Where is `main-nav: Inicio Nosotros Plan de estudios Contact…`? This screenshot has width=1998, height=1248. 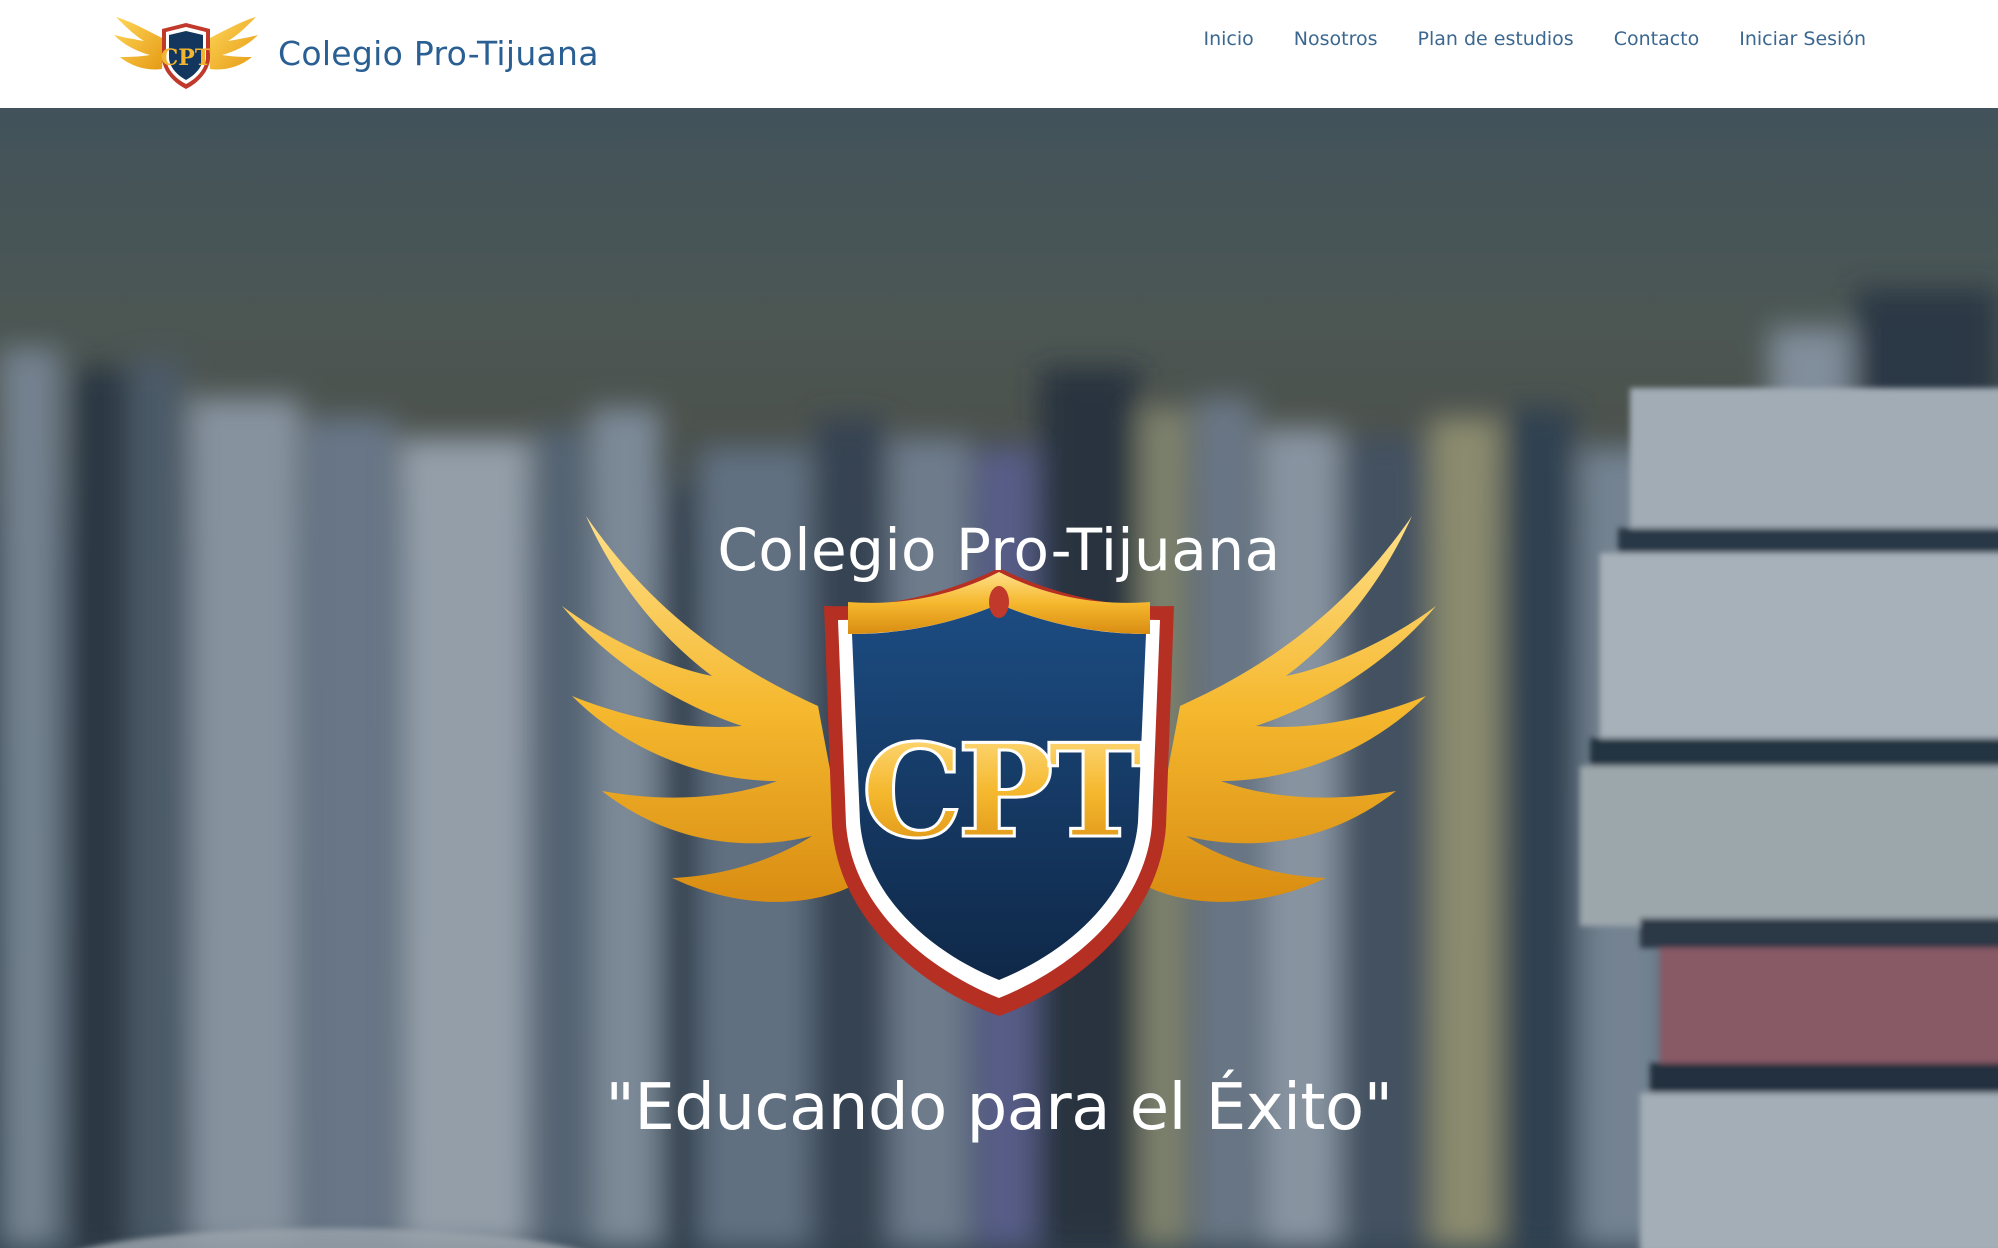
main-nav: Inicio Nosotros Plan de estudios Contact… is located at coordinates (1534, 39).